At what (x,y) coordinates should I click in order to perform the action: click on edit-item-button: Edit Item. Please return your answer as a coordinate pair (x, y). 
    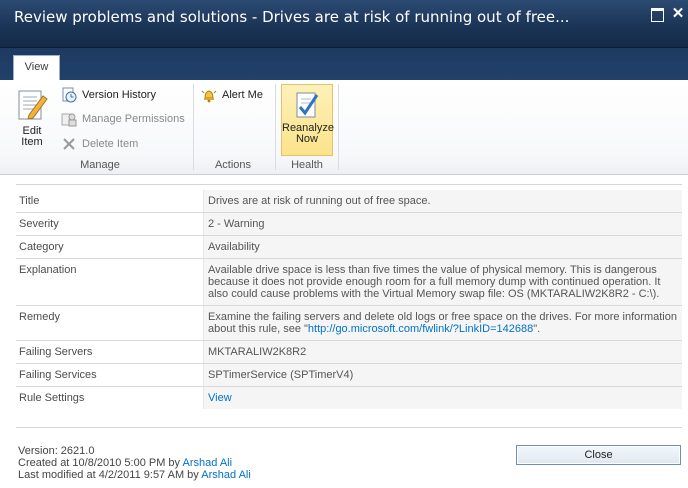
    Looking at the image, I should click on (32, 120).